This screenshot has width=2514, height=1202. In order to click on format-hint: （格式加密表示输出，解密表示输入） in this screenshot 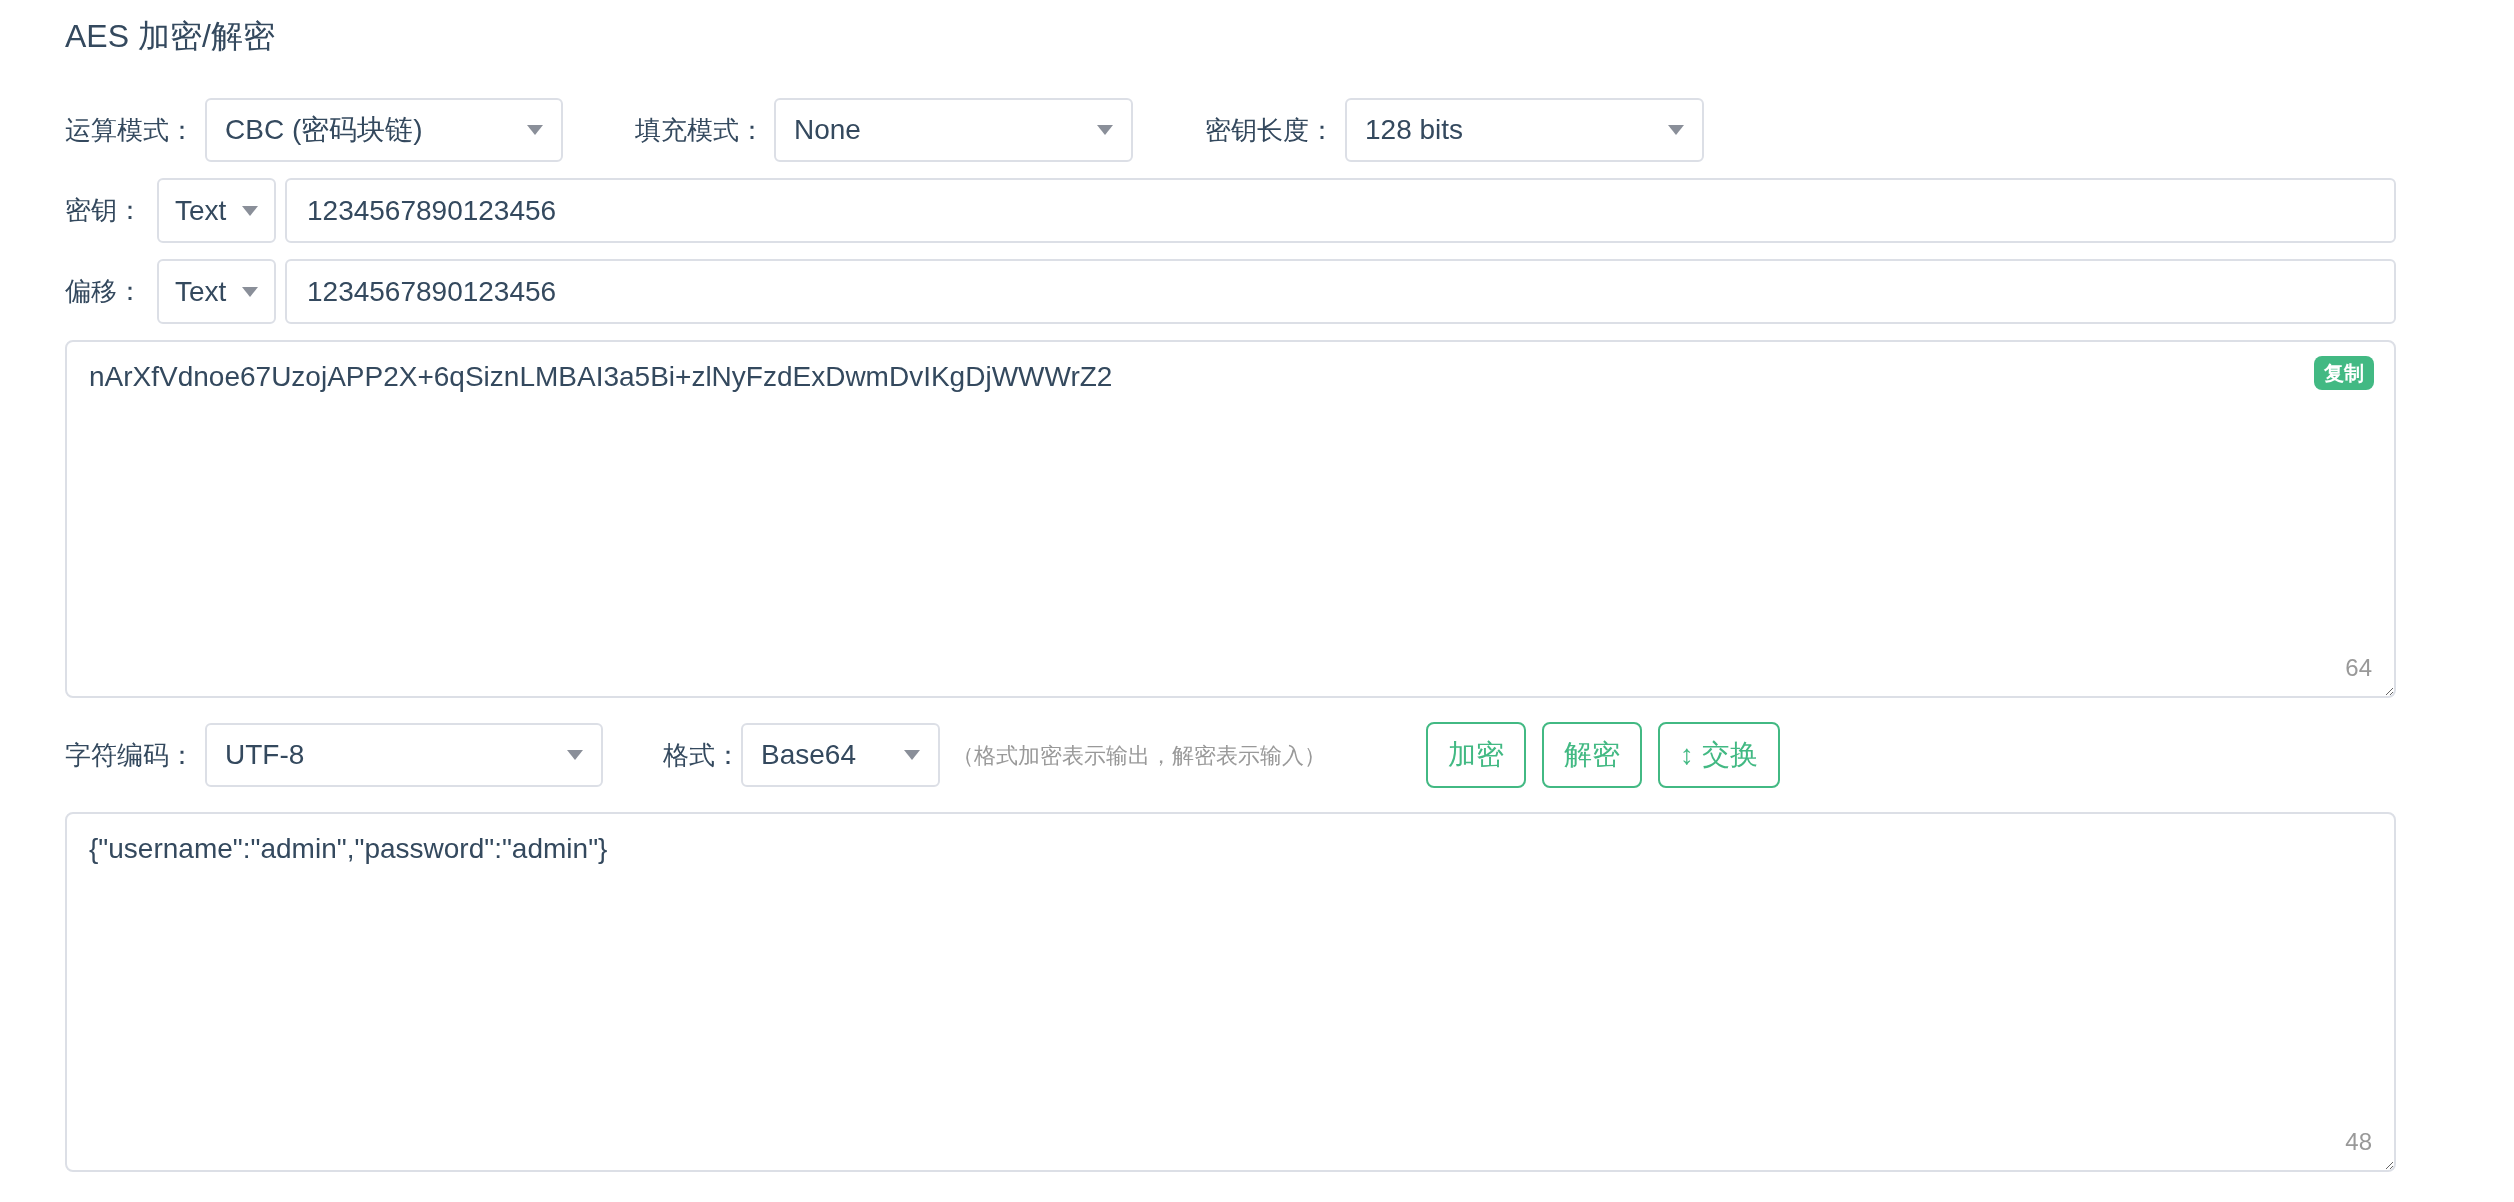, I will do `click(1139, 755)`.